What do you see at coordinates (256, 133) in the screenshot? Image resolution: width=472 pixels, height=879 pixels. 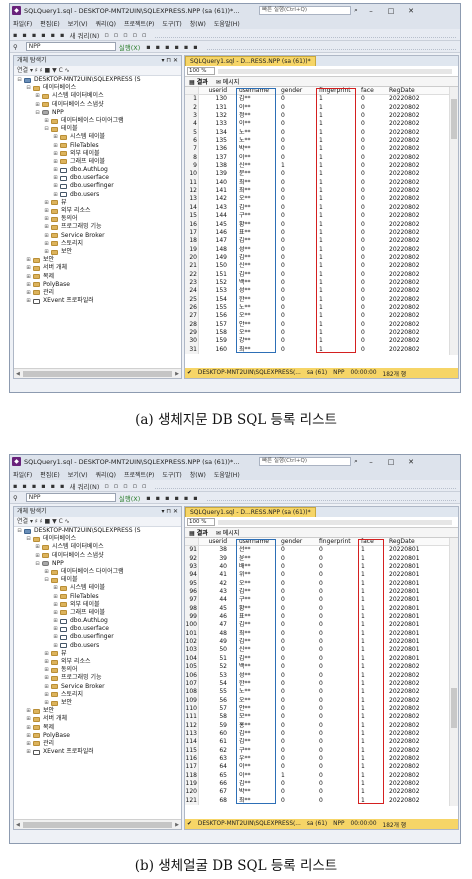 I see `table-cell: 노**` at bounding box center [256, 133].